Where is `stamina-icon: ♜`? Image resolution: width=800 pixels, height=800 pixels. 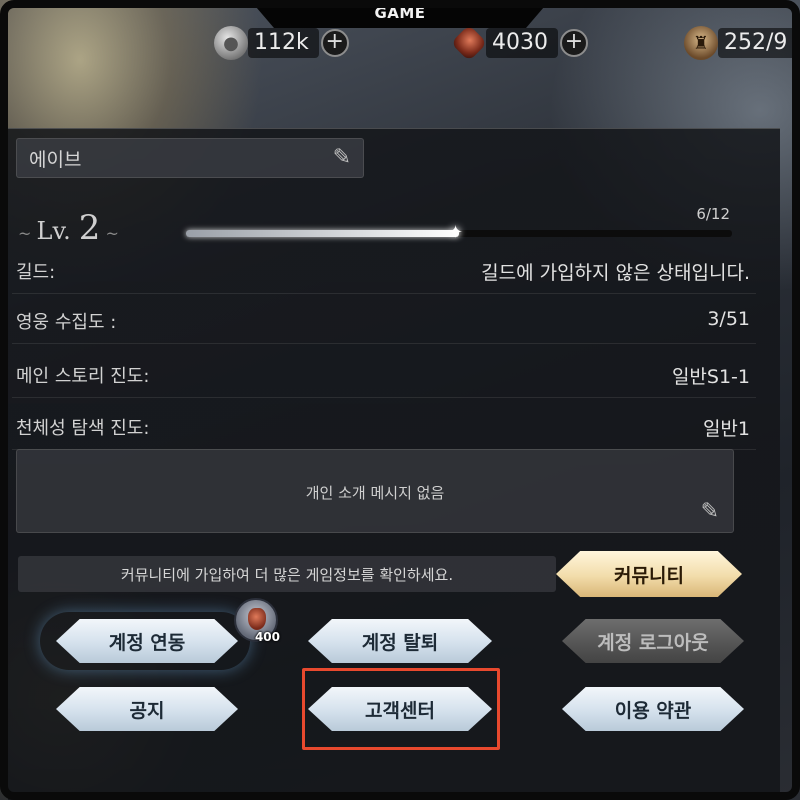 stamina-icon: ♜ is located at coordinates (701, 43).